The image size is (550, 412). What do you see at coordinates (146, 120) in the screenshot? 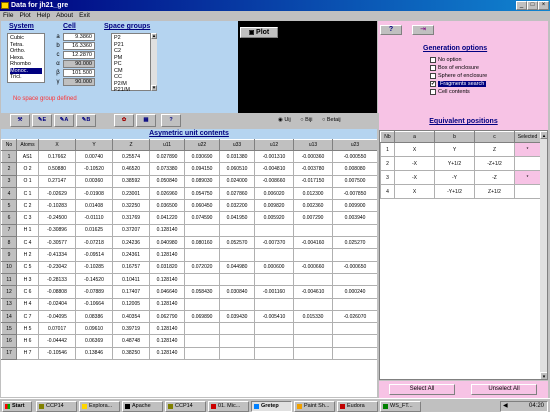
I see `tool-button-table: ▦` at bounding box center [146, 120].